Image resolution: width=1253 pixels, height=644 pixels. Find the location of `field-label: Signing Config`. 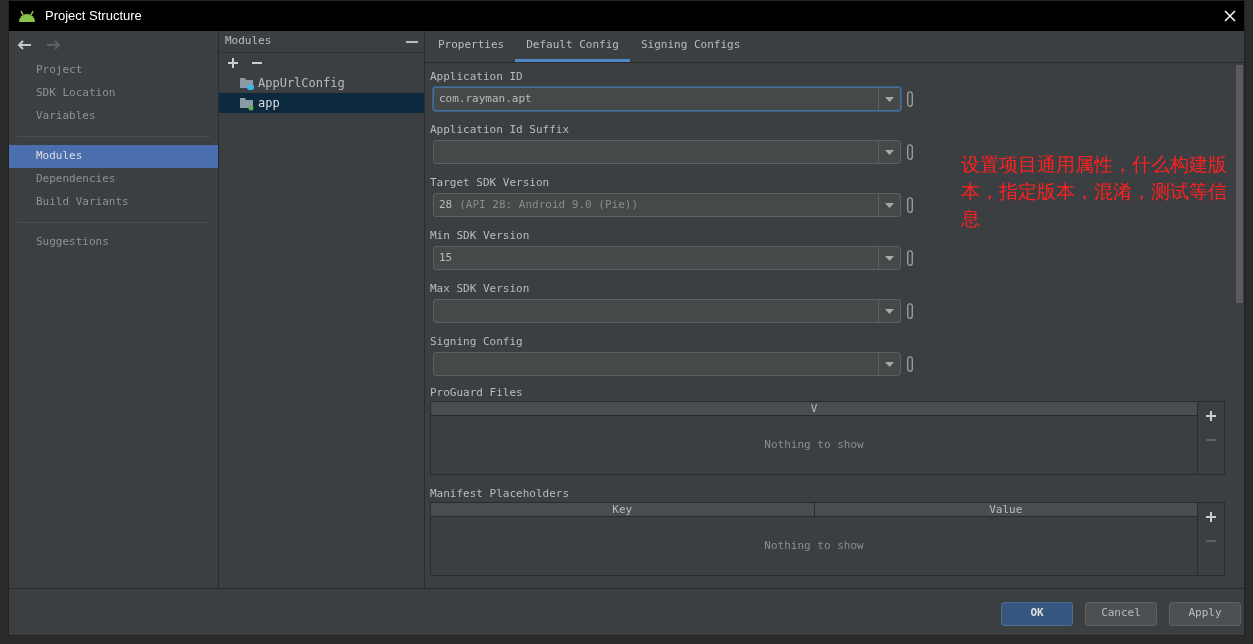

field-label: Signing Config is located at coordinates (477, 342).